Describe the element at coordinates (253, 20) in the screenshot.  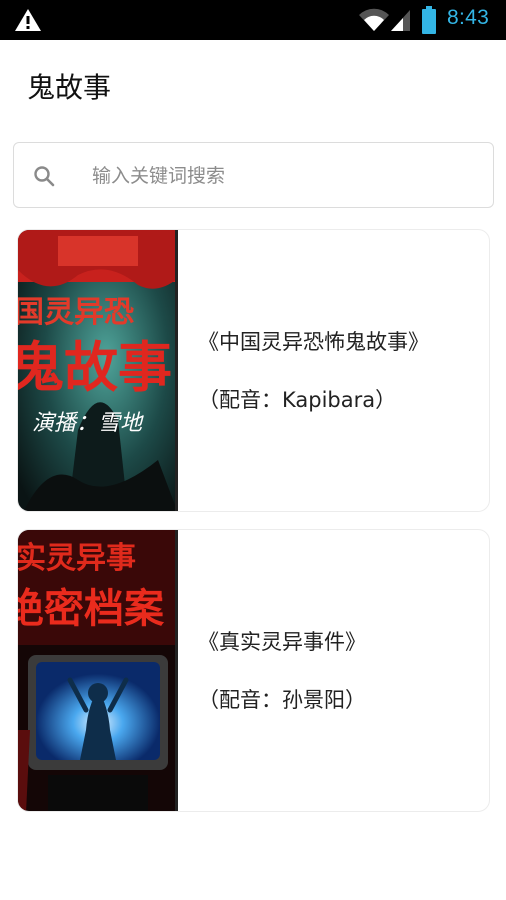
I see `status-bar: 8:43` at that location.